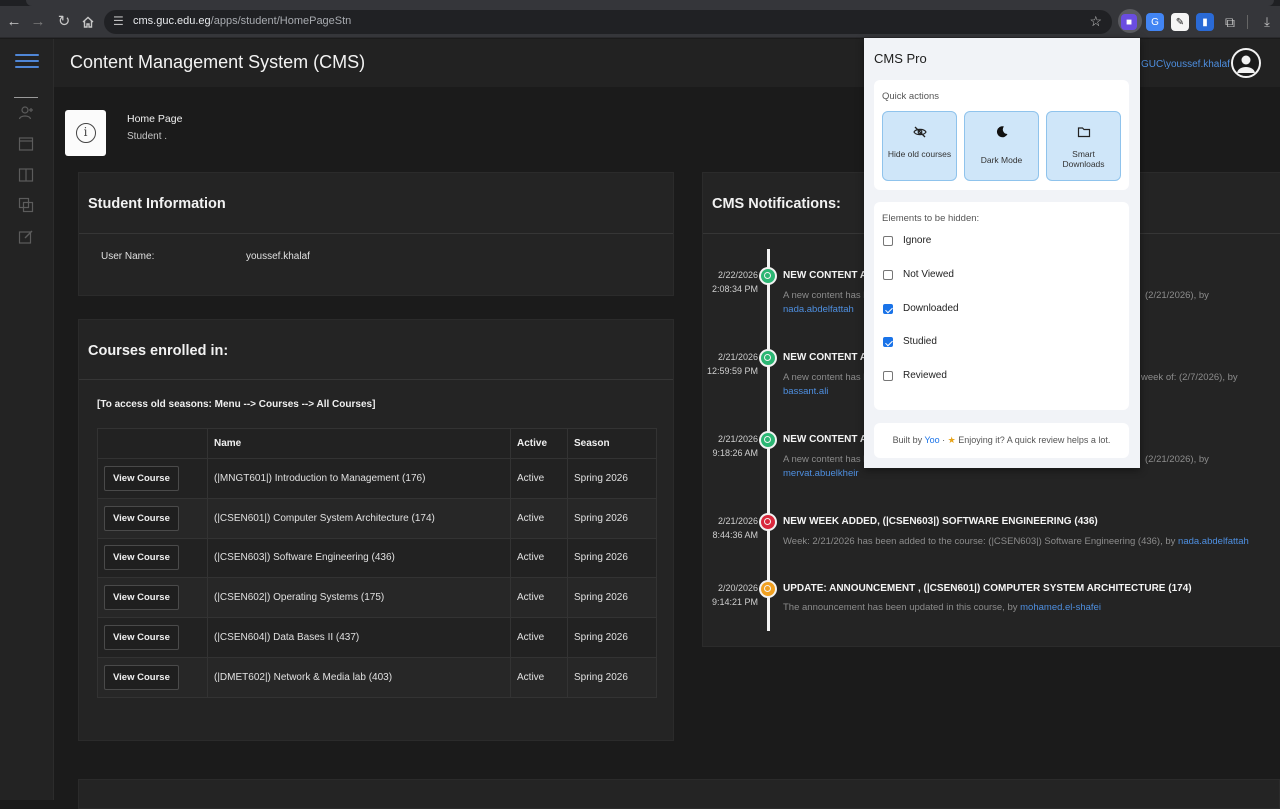 Image resolution: width=1280 pixels, height=809 pixels. What do you see at coordinates (1095, 21) in the screenshot?
I see `bookmark-star-icon: ☆` at bounding box center [1095, 21].